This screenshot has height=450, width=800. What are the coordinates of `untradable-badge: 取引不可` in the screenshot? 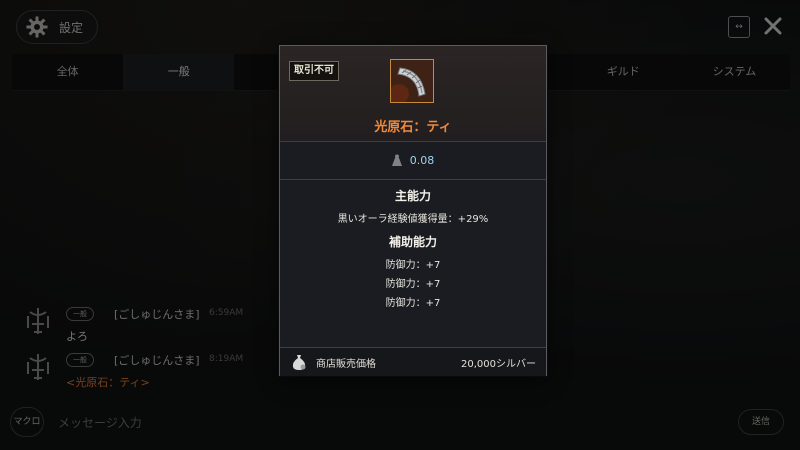 It's located at (314, 71).